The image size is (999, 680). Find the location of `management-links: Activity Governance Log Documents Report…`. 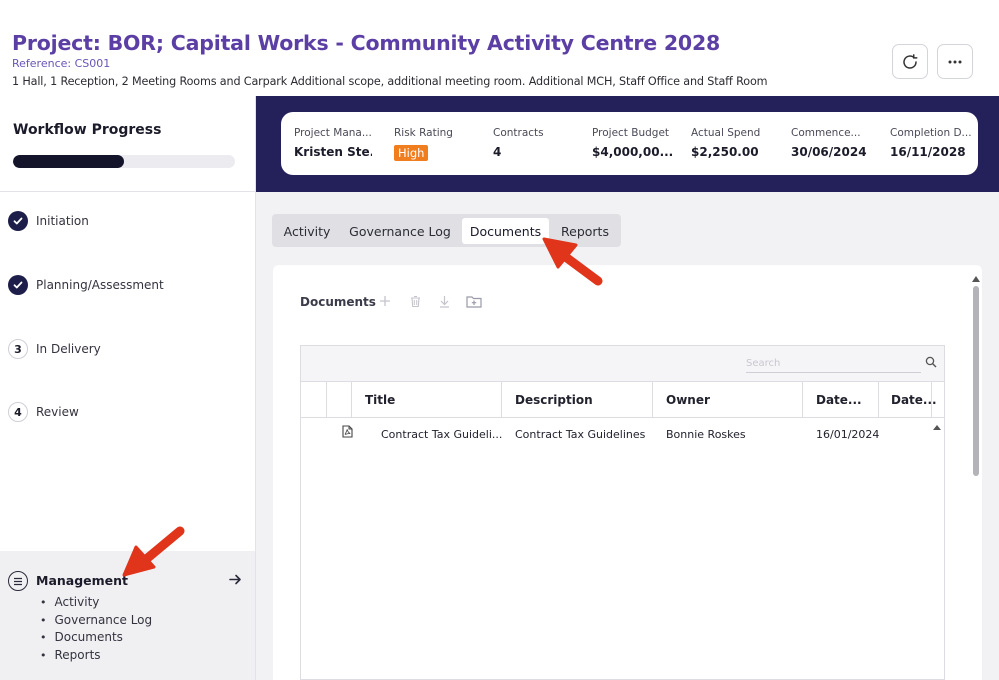

management-links: Activity Governance Log Documents Report… is located at coordinates (96, 629).